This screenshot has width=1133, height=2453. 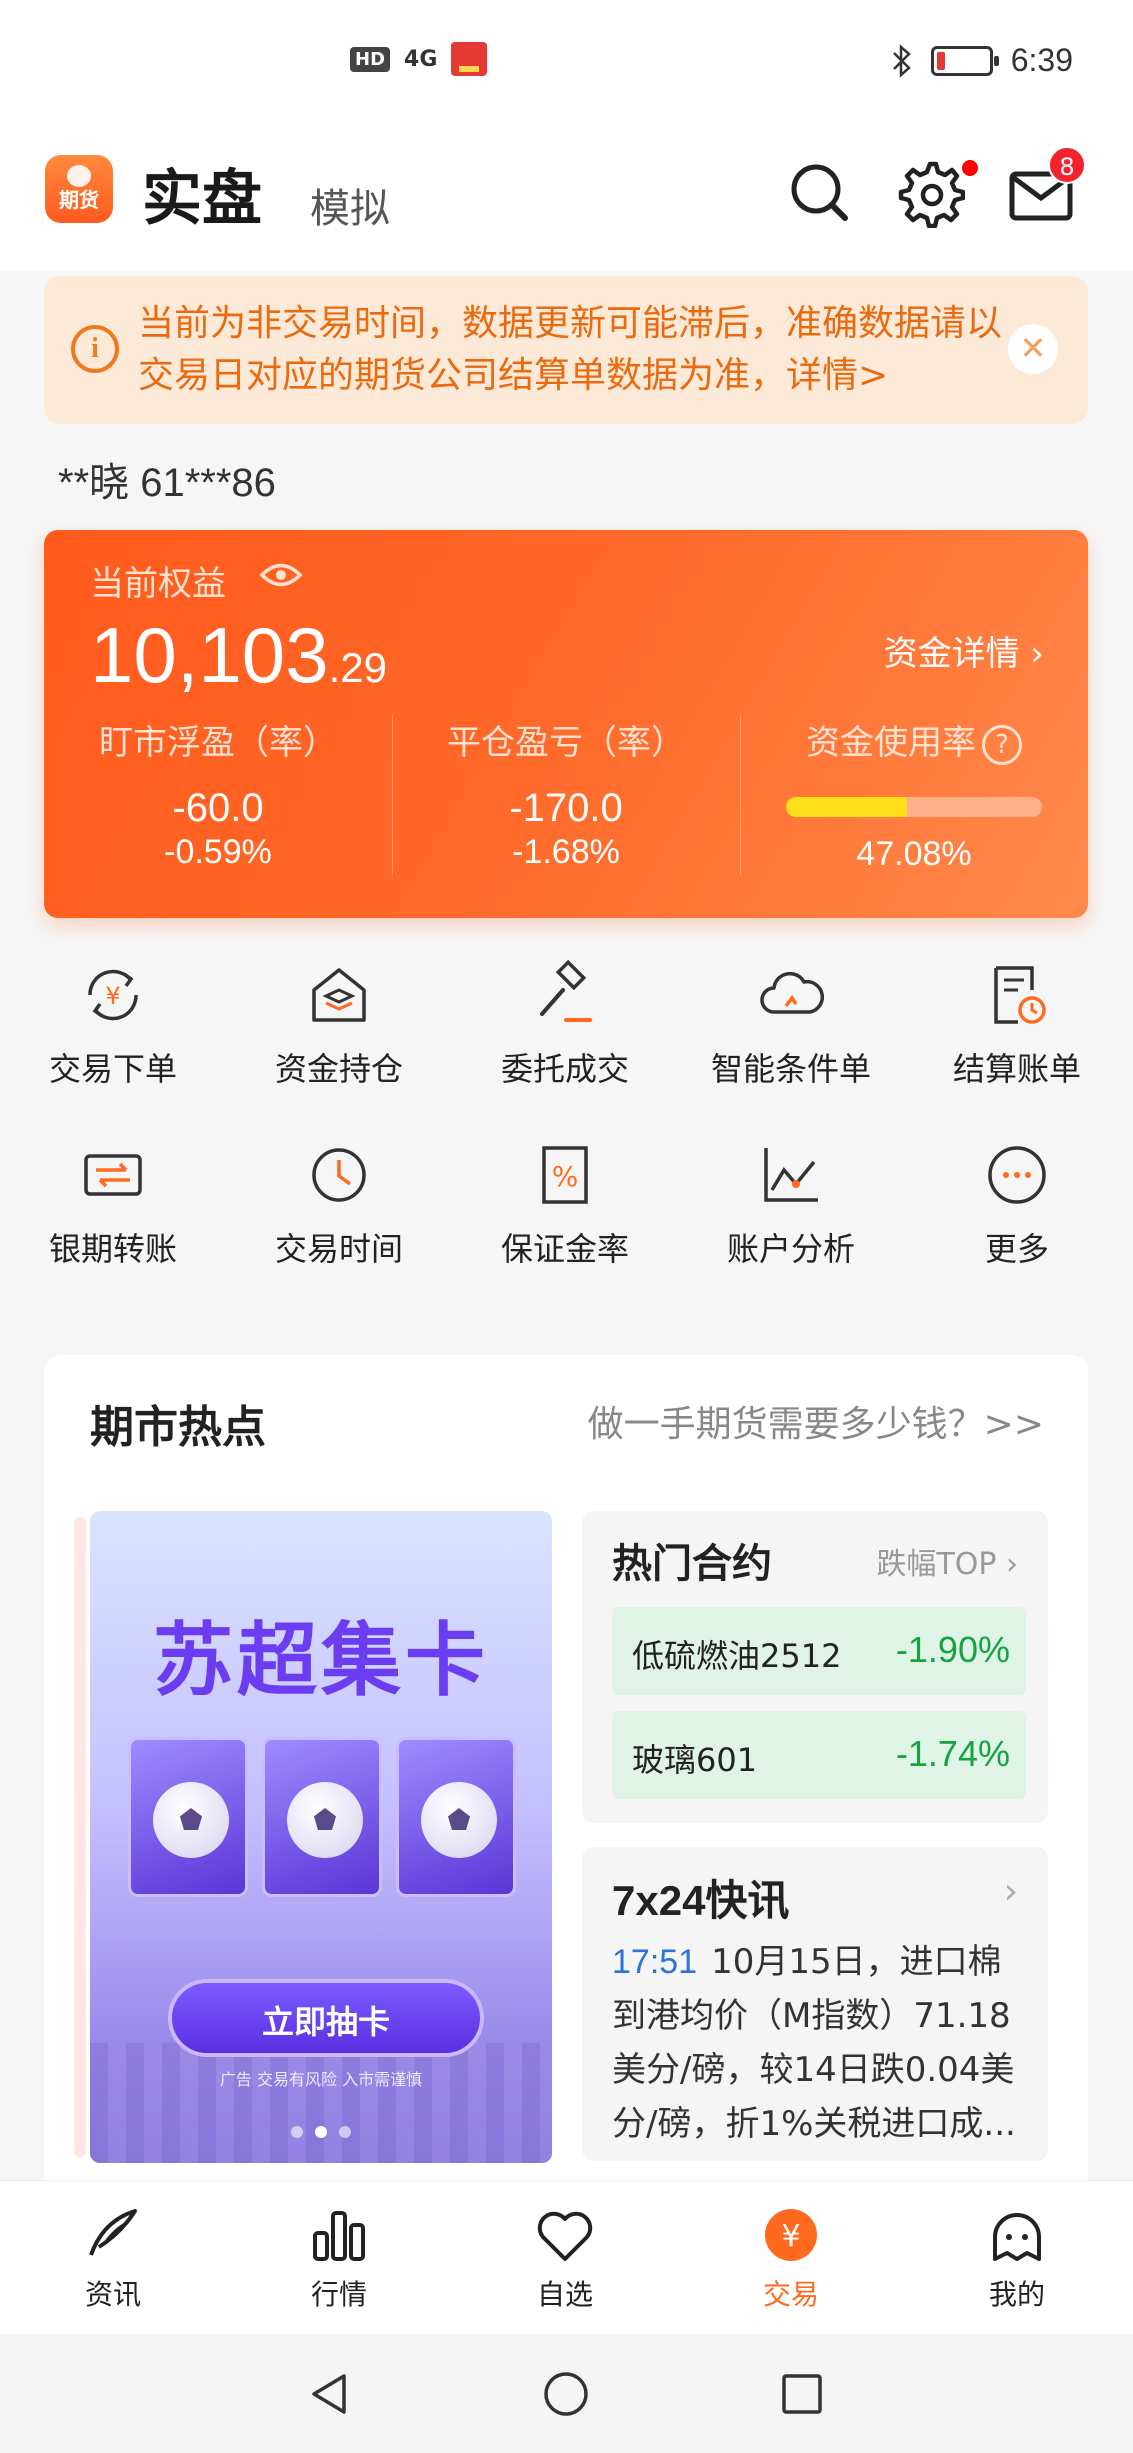 I want to click on gear-icon, so click(x=930, y=193).